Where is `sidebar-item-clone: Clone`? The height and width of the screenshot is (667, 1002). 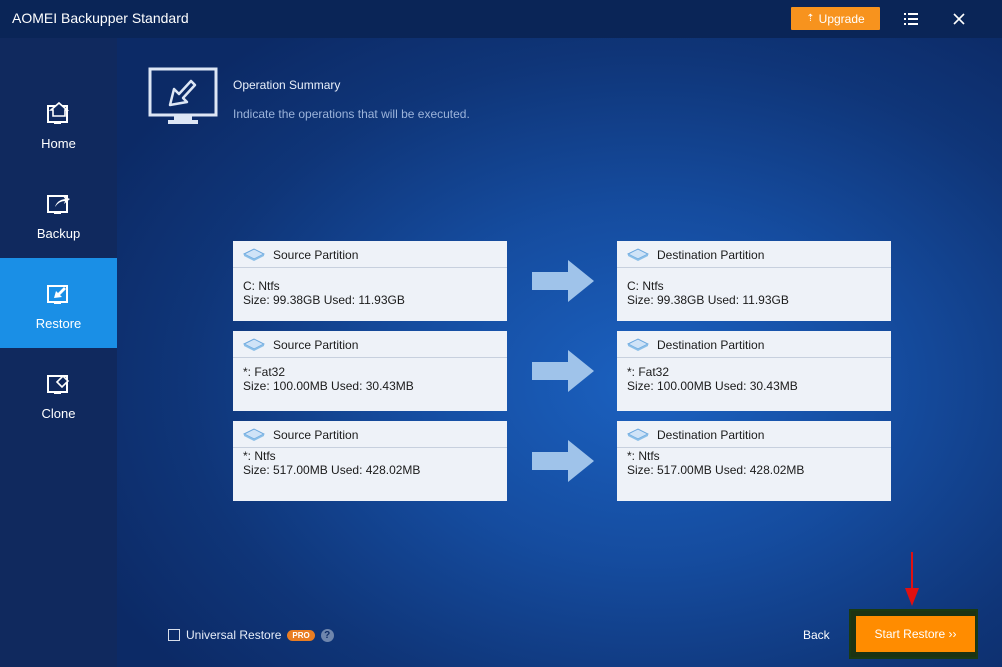 sidebar-item-clone: Clone is located at coordinates (58, 393).